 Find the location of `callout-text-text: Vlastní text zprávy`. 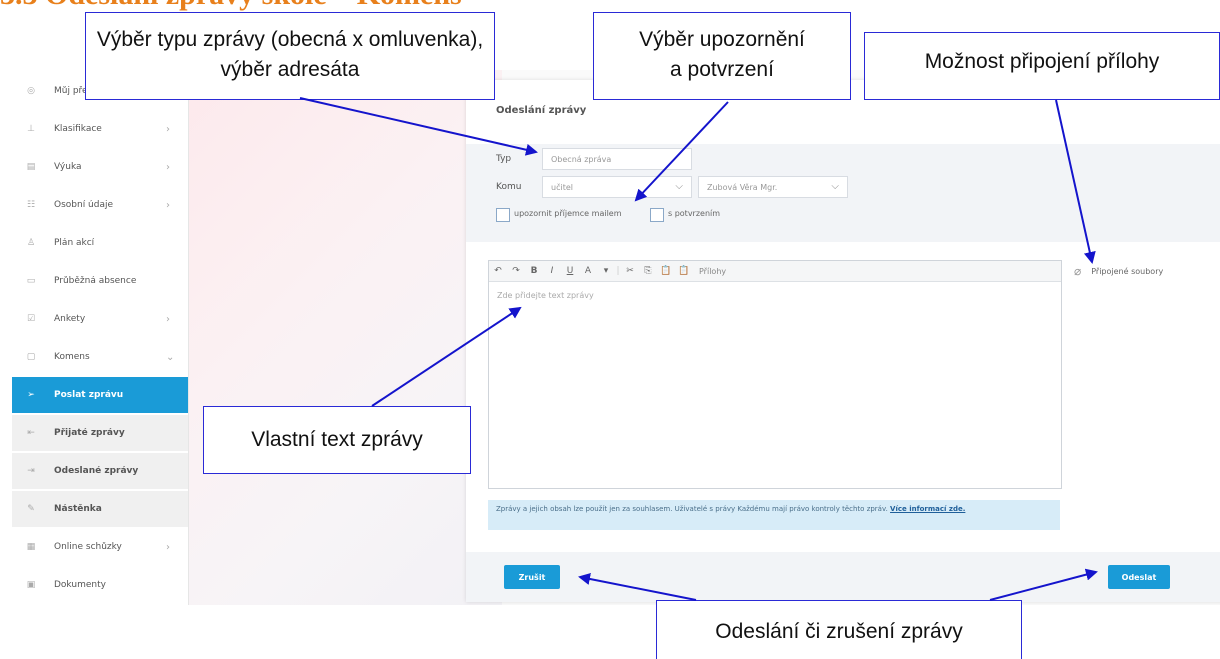

callout-text-text: Vlastní text zprávy is located at coordinates (337, 439).